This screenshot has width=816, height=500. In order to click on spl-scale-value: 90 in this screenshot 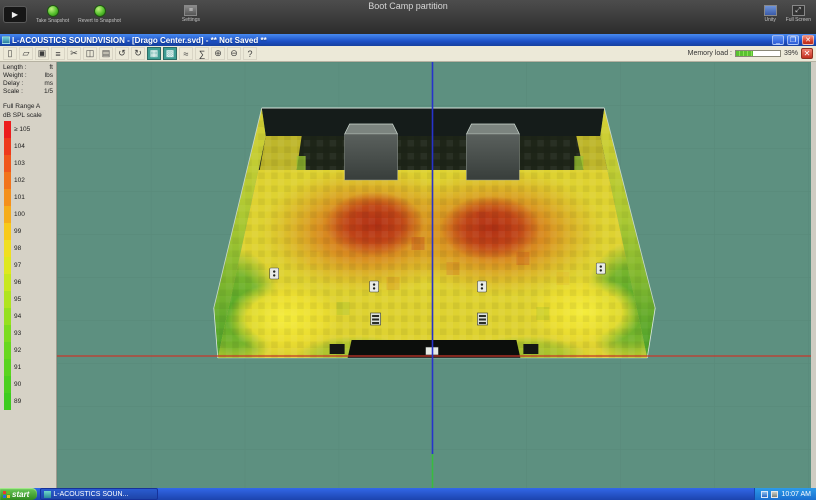, I will do `click(18, 384)`.